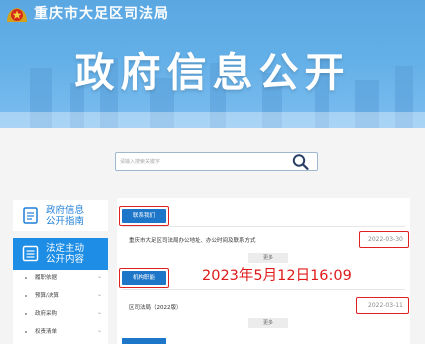 Image resolution: width=425 pixels, height=344 pixels. Describe the element at coordinates (65, 248) in the screenshot. I see `sidebar-card-label-line: 法定主动` at that location.